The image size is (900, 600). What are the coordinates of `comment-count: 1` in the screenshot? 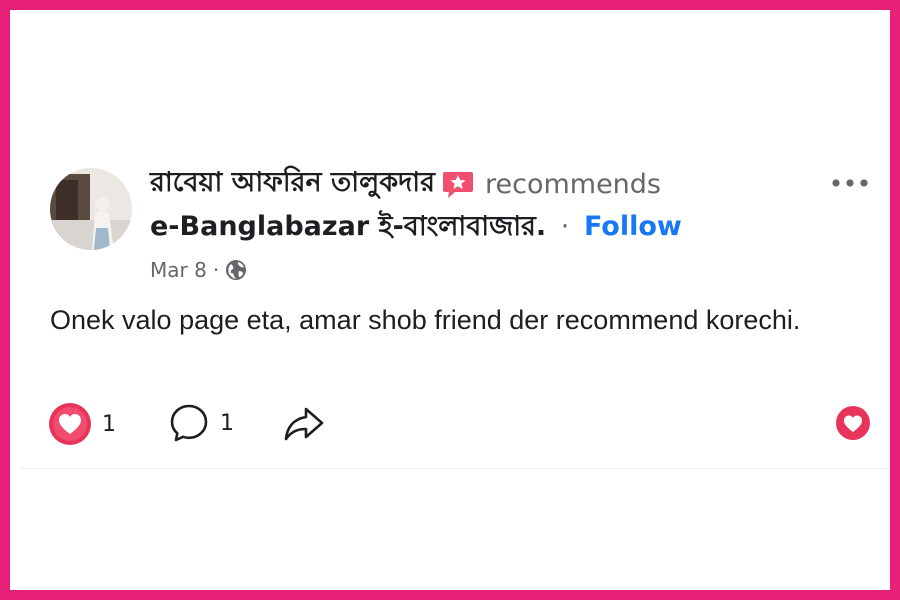 It's located at (227, 423).